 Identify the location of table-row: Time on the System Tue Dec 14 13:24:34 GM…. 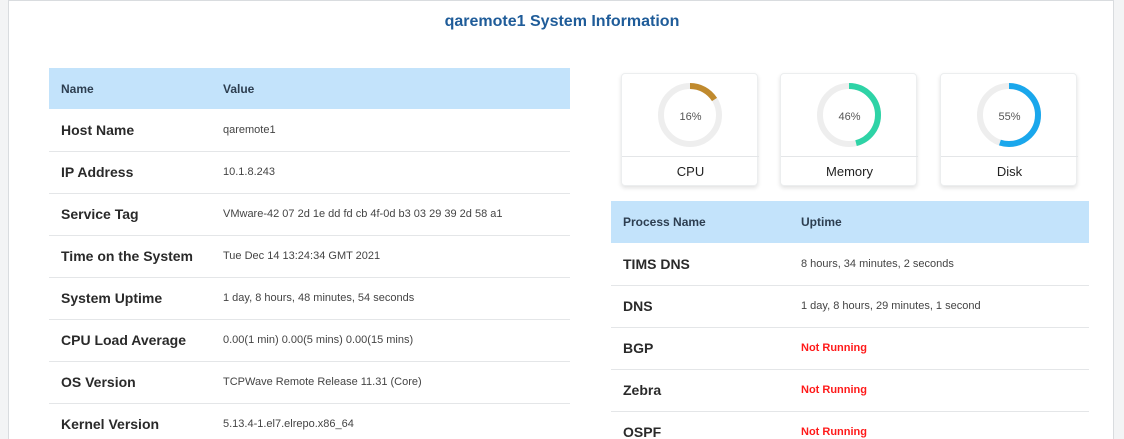
(309, 256).